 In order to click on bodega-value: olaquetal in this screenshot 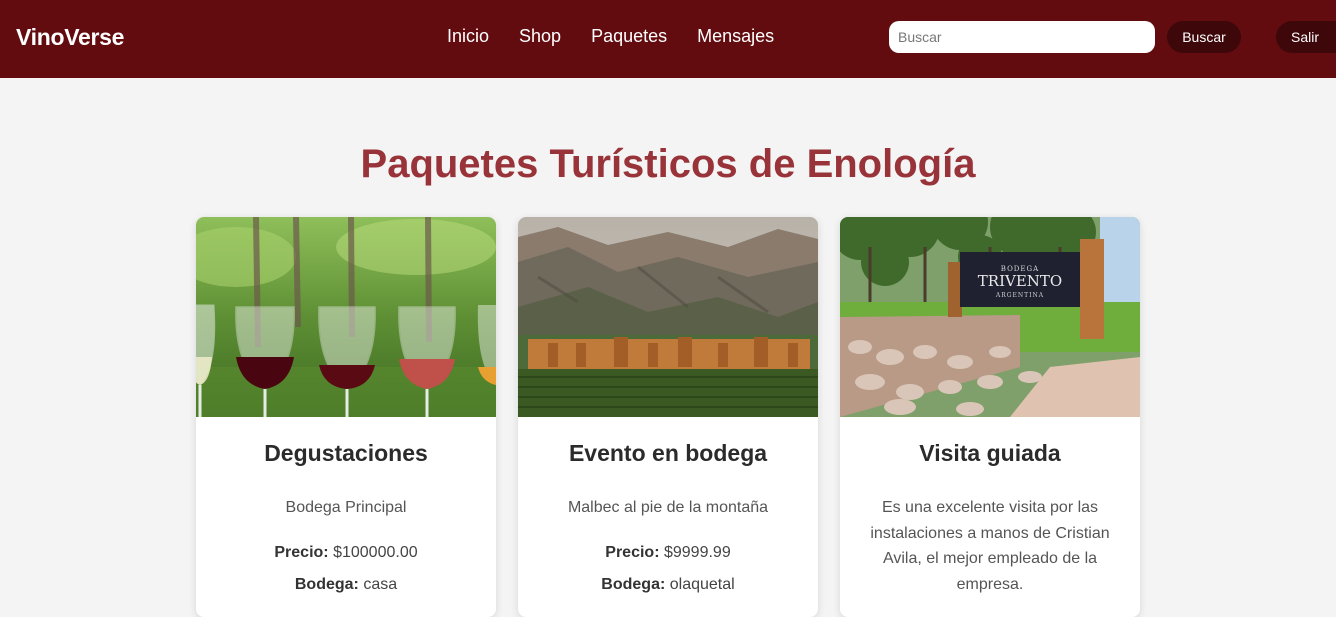, I will do `click(702, 584)`.